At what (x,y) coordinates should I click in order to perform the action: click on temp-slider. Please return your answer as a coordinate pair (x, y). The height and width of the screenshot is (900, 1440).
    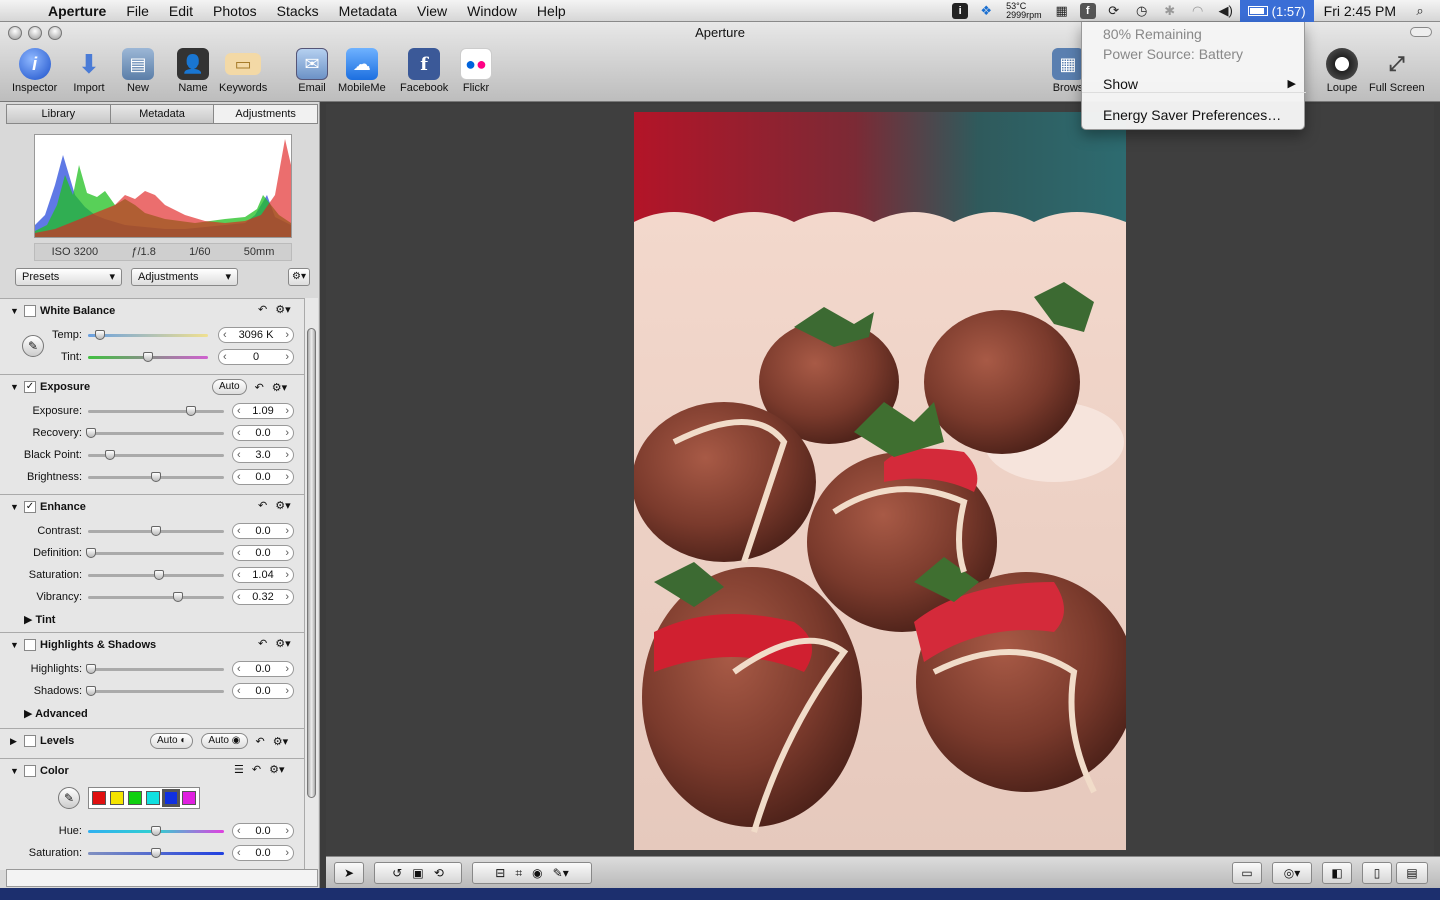
    Looking at the image, I should click on (148, 335).